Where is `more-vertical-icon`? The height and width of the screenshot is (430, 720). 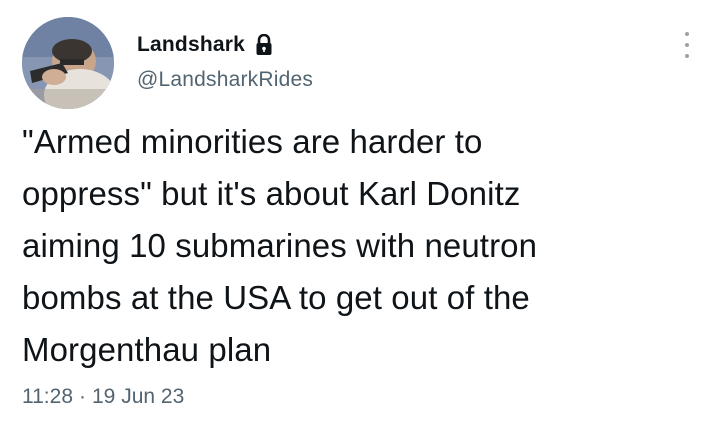
more-vertical-icon is located at coordinates (687, 45).